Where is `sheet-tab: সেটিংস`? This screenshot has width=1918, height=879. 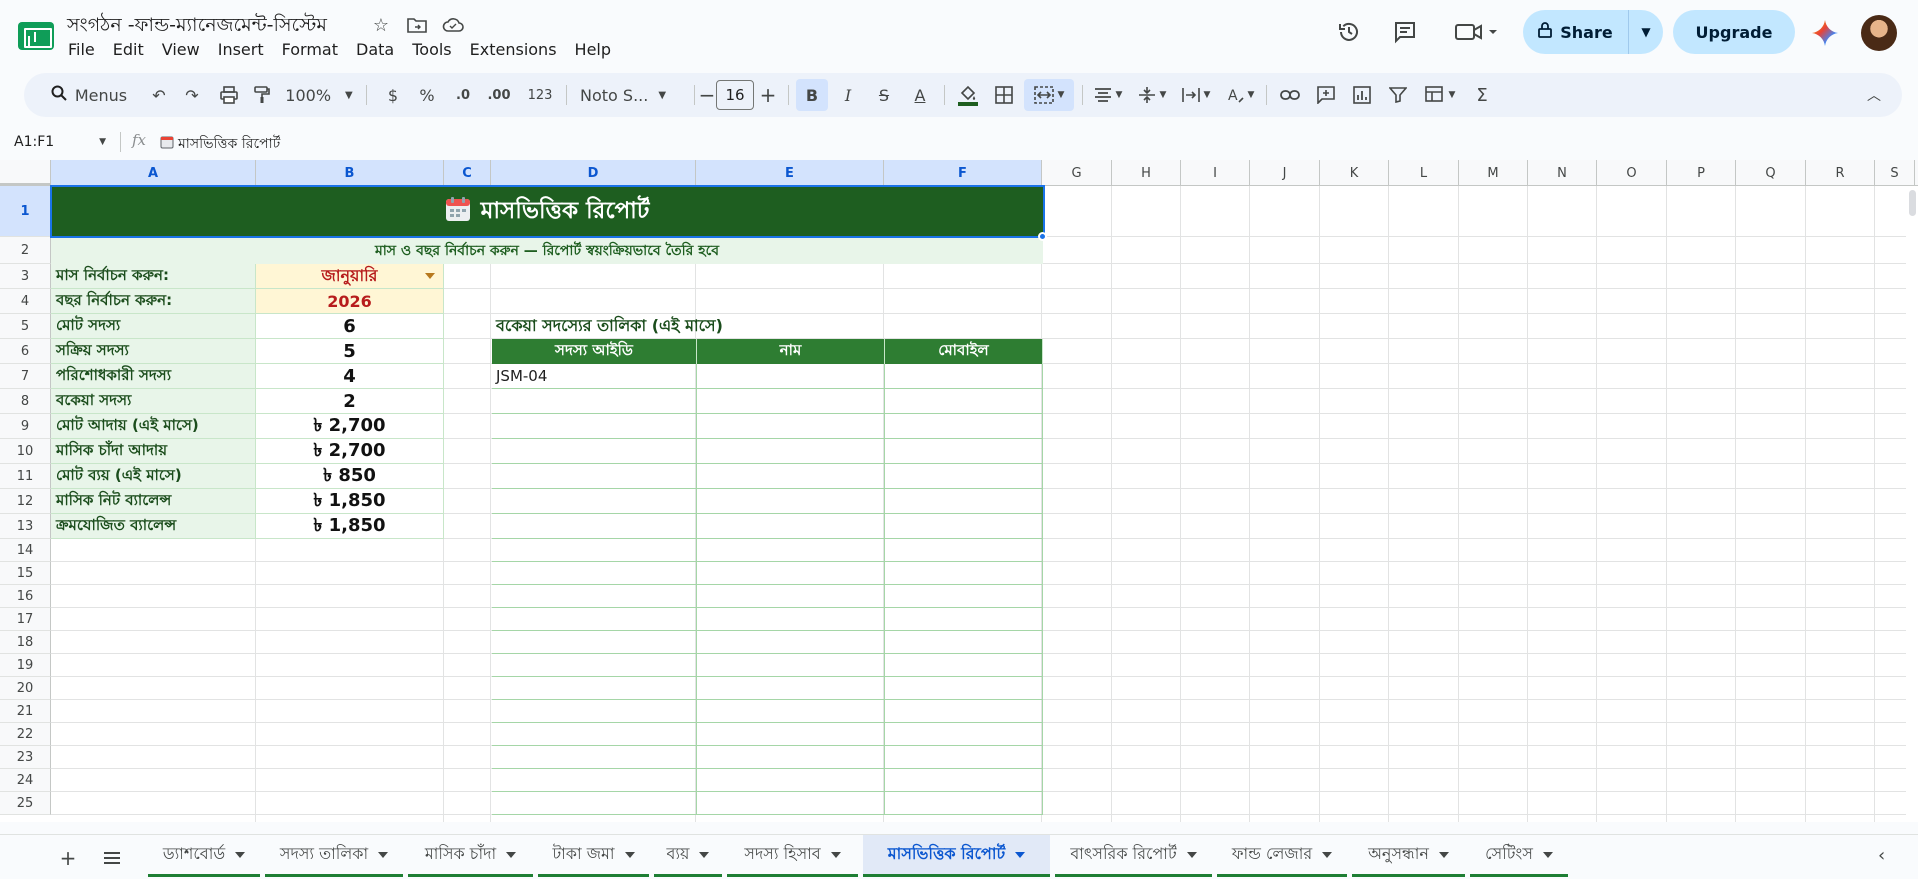
sheet-tab: সেটিংস is located at coordinates (1519, 856).